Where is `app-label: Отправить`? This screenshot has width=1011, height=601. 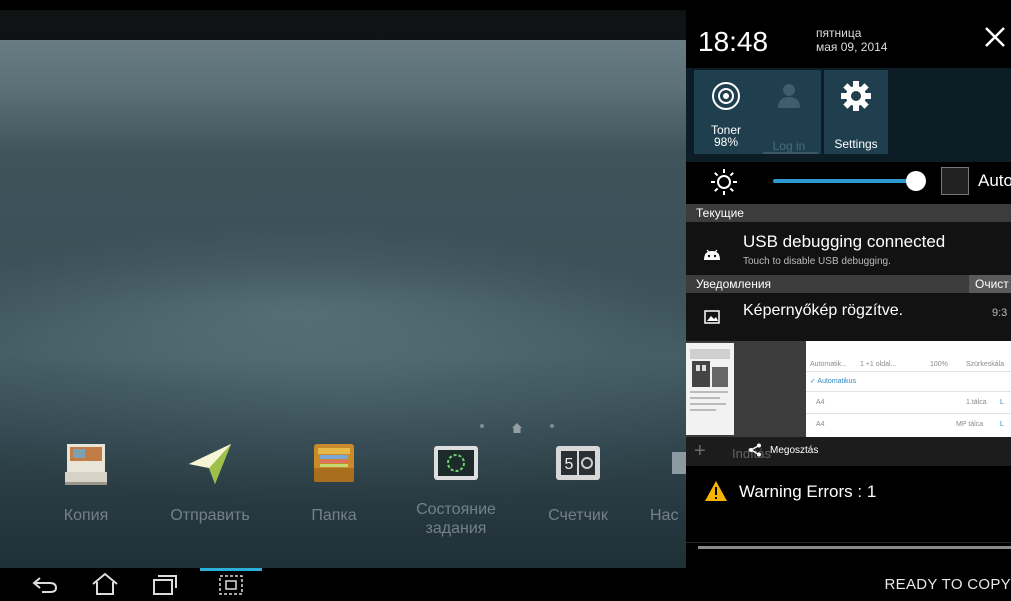
app-label: Отправить is located at coordinates (210, 515).